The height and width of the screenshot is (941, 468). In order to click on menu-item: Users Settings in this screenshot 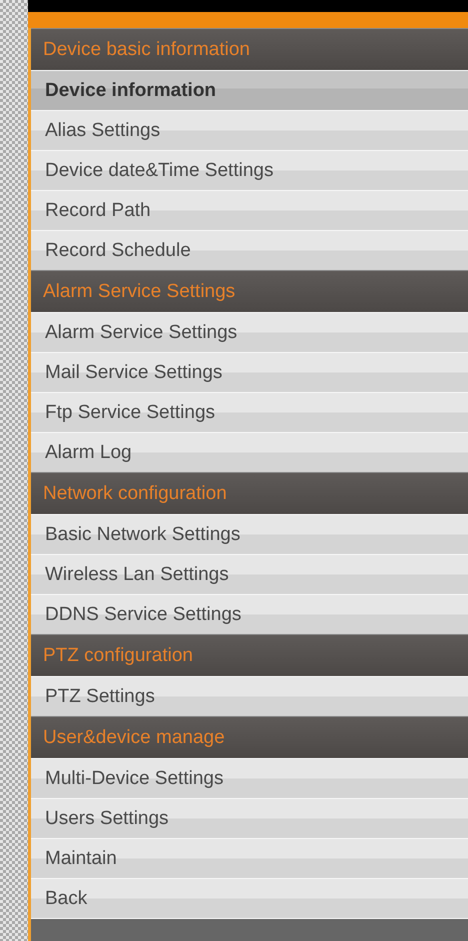, I will do `click(249, 818)`.